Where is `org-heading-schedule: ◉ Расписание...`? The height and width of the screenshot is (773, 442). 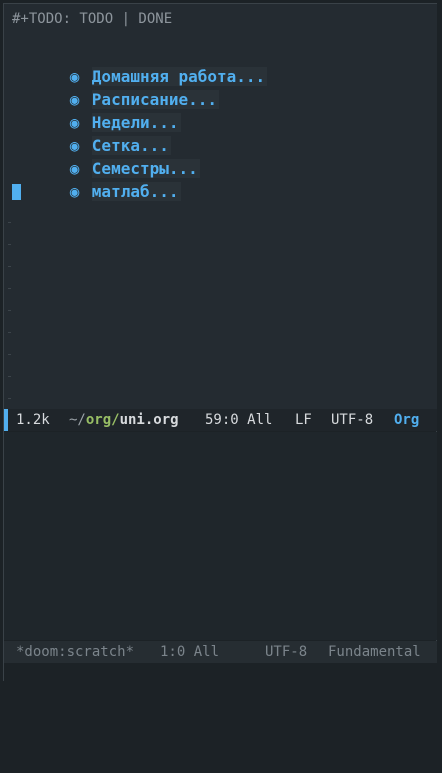 org-heading-schedule: ◉ Расписание... is located at coordinates (116, 89).